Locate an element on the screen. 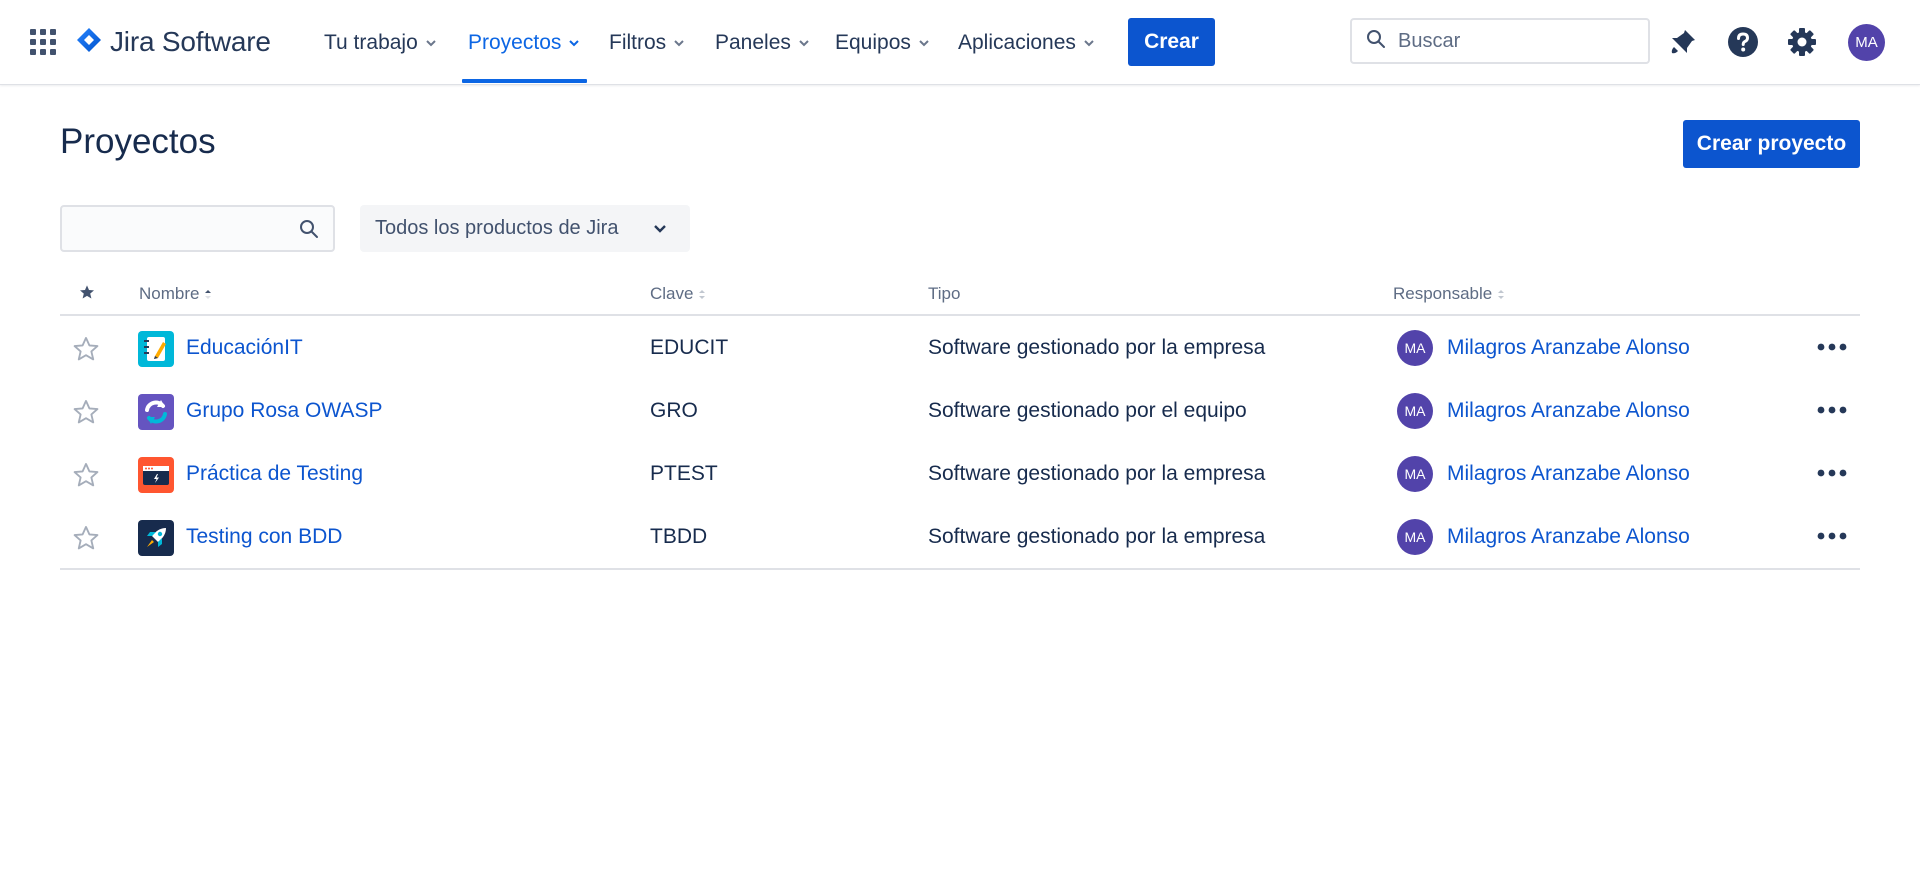 This screenshot has height=876, width=1920. refresh-cycle-icon is located at coordinates (156, 412).